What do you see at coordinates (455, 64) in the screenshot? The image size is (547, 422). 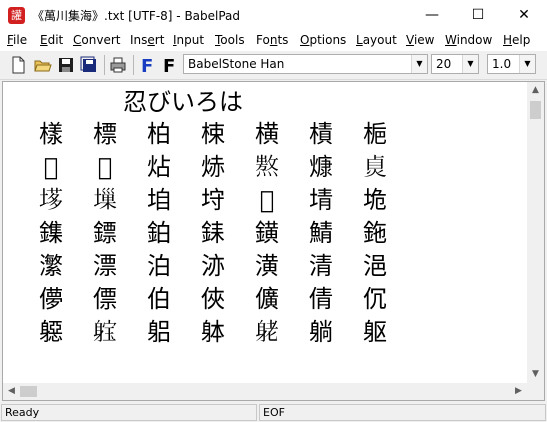 I see `font-size-select: 20 ▼` at bounding box center [455, 64].